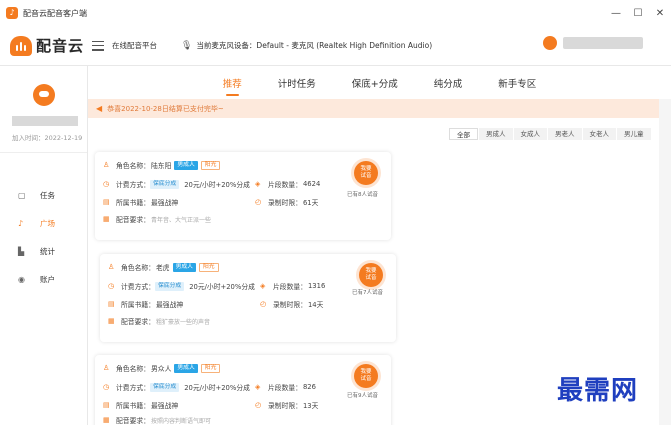 Image resolution: width=671 pixels, height=425 pixels. I want to click on sidebar-item-account: ◉ 账户, so click(43, 279).